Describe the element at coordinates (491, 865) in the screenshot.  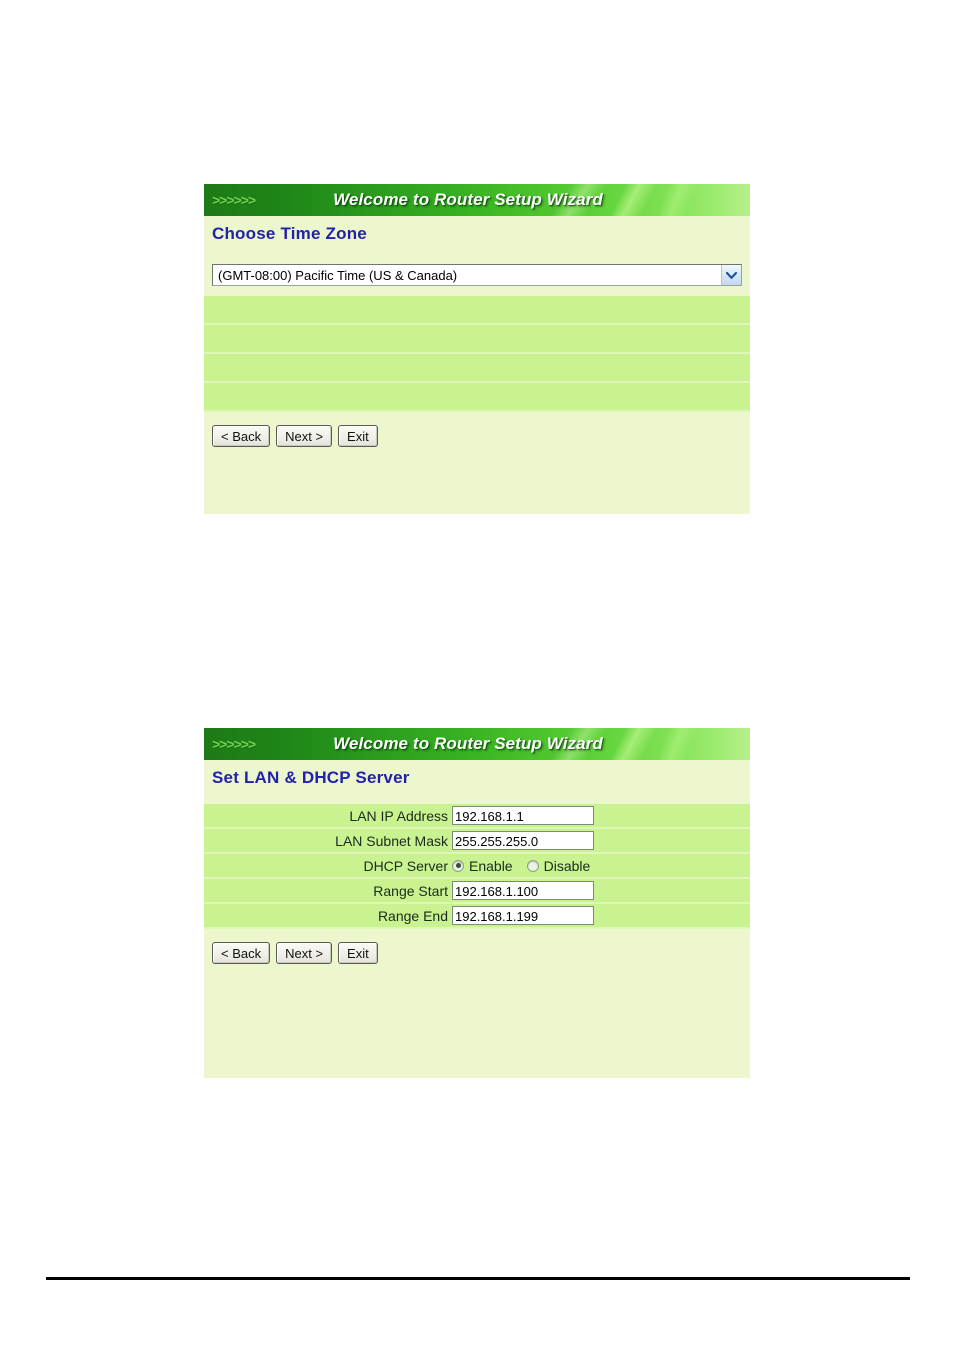
I see `dhcp-enable-label: Enable` at that location.